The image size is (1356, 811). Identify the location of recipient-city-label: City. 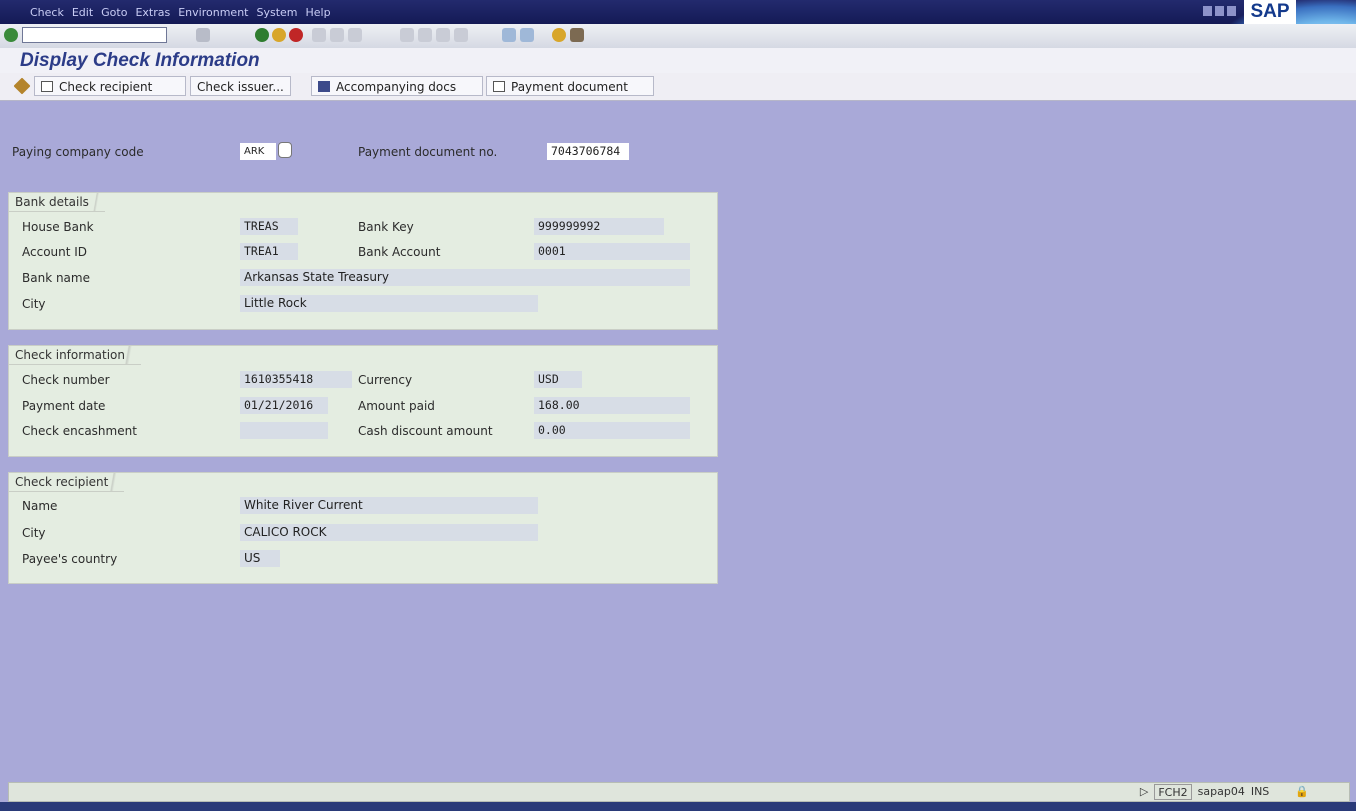
(34, 533).